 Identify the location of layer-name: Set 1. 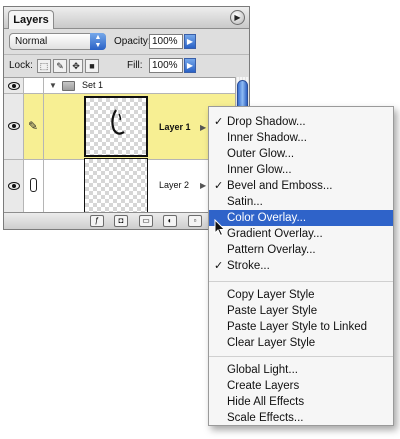
(93, 85).